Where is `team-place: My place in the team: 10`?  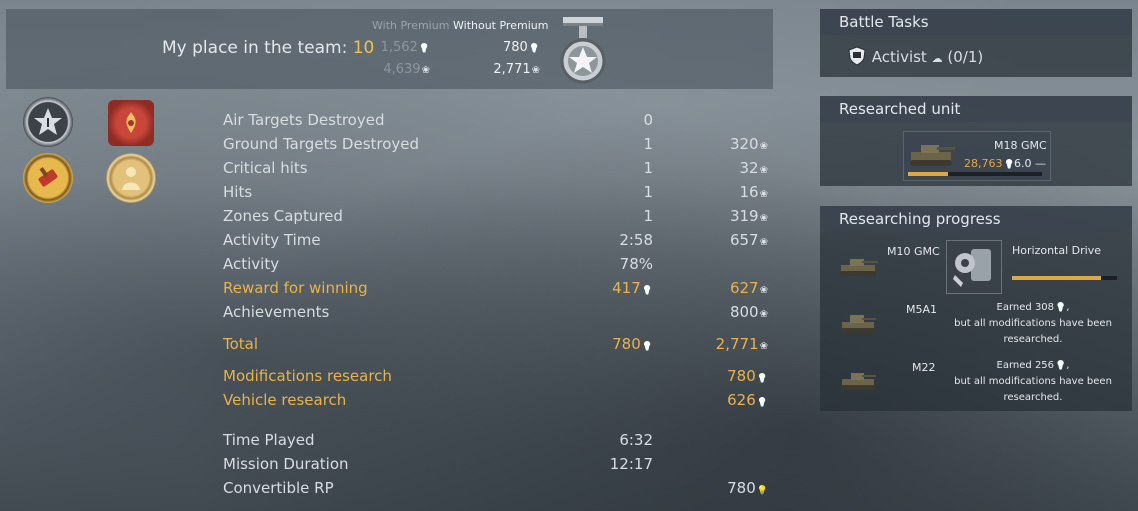 team-place: My place in the team: 10 is located at coordinates (268, 48).